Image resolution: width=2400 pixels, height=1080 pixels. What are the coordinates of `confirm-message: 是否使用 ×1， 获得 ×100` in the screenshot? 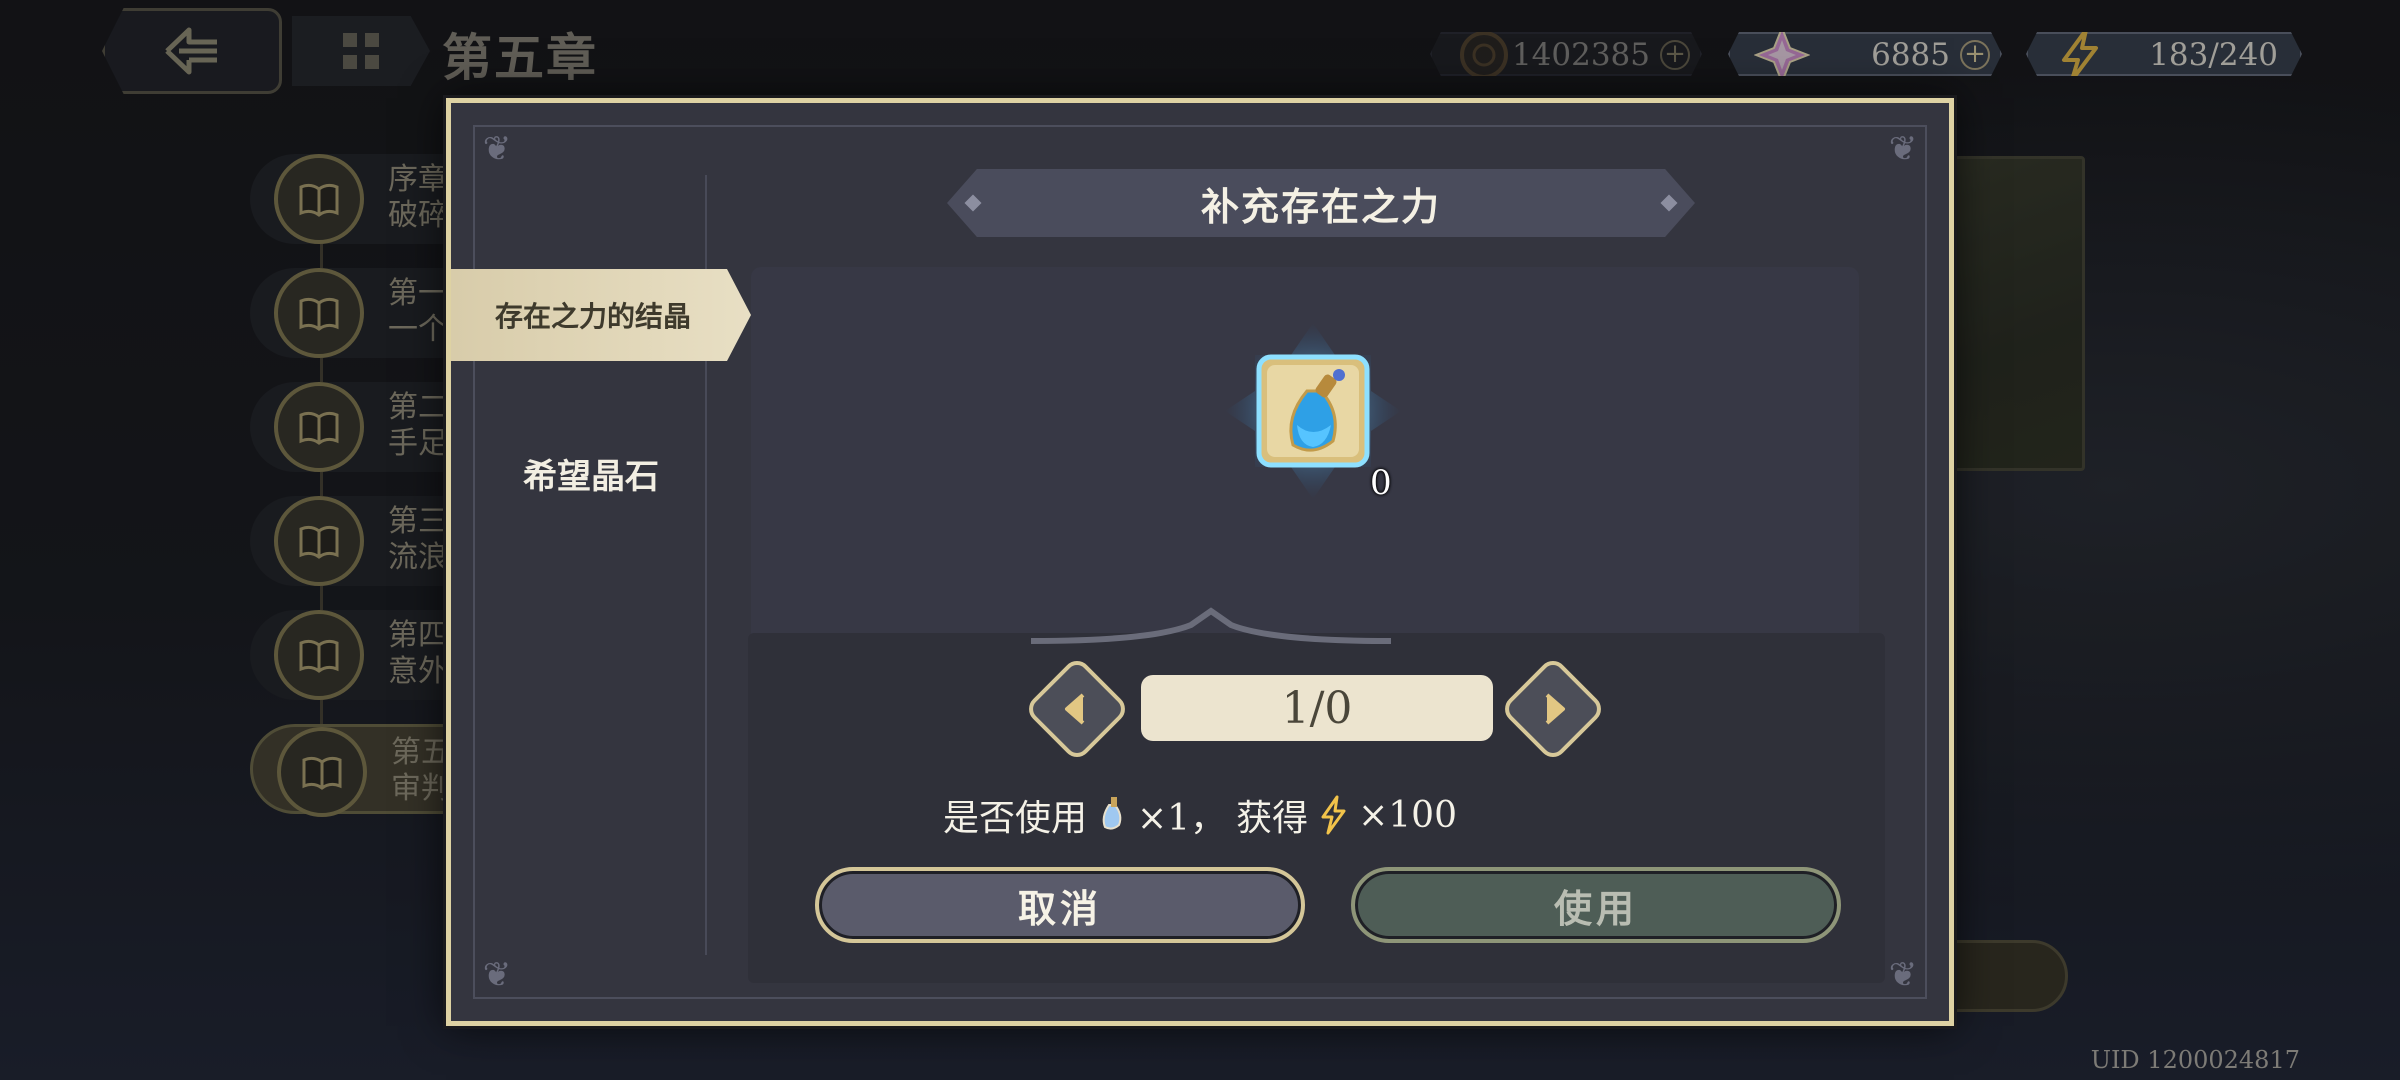 It's located at (1200, 815).